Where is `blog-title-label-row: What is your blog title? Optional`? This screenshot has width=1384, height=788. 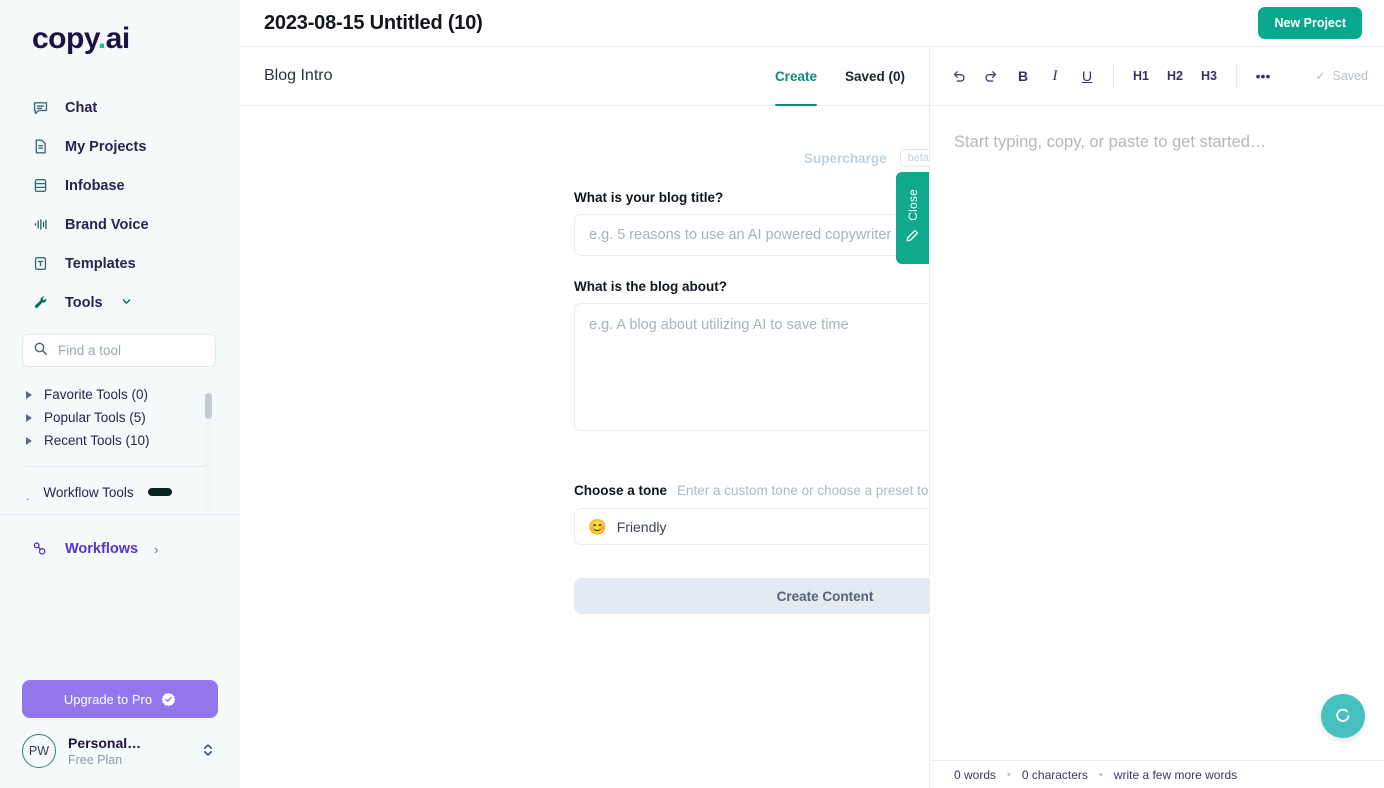 blog-title-label-row: What is your blog title? Optional is located at coordinates (751, 197).